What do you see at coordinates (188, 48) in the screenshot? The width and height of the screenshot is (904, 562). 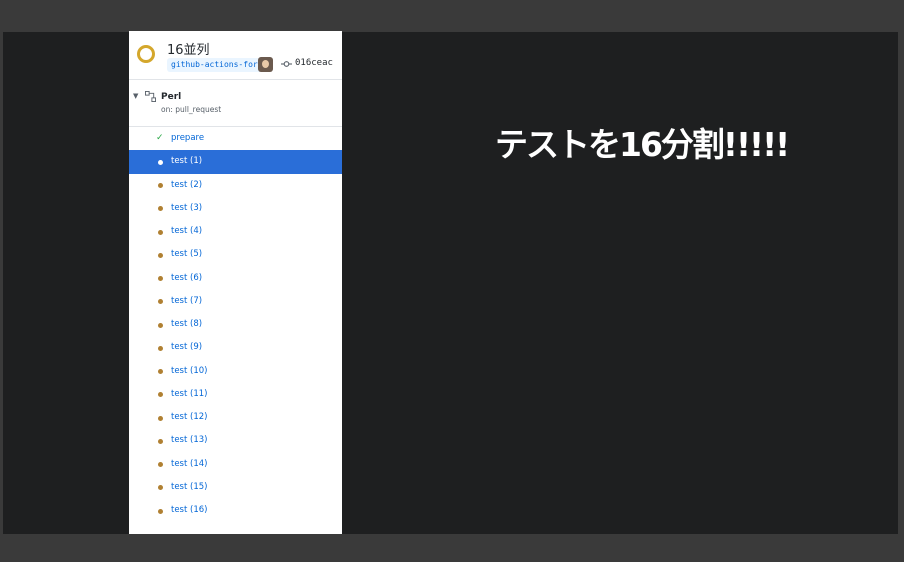 I see `run-title: 16並列` at bounding box center [188, 48].